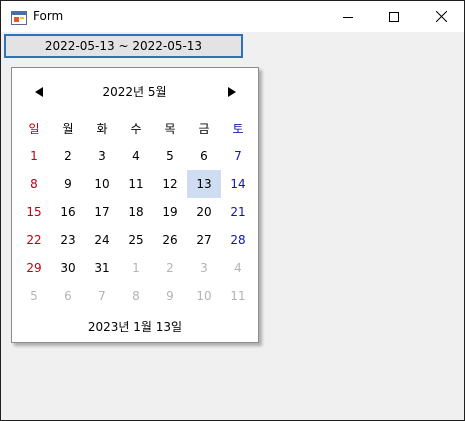 This screenshot has height=421, width=465. Describe the element at coordinates (102, 268) in the screenshot. I see `day-cell: 31` at that location.